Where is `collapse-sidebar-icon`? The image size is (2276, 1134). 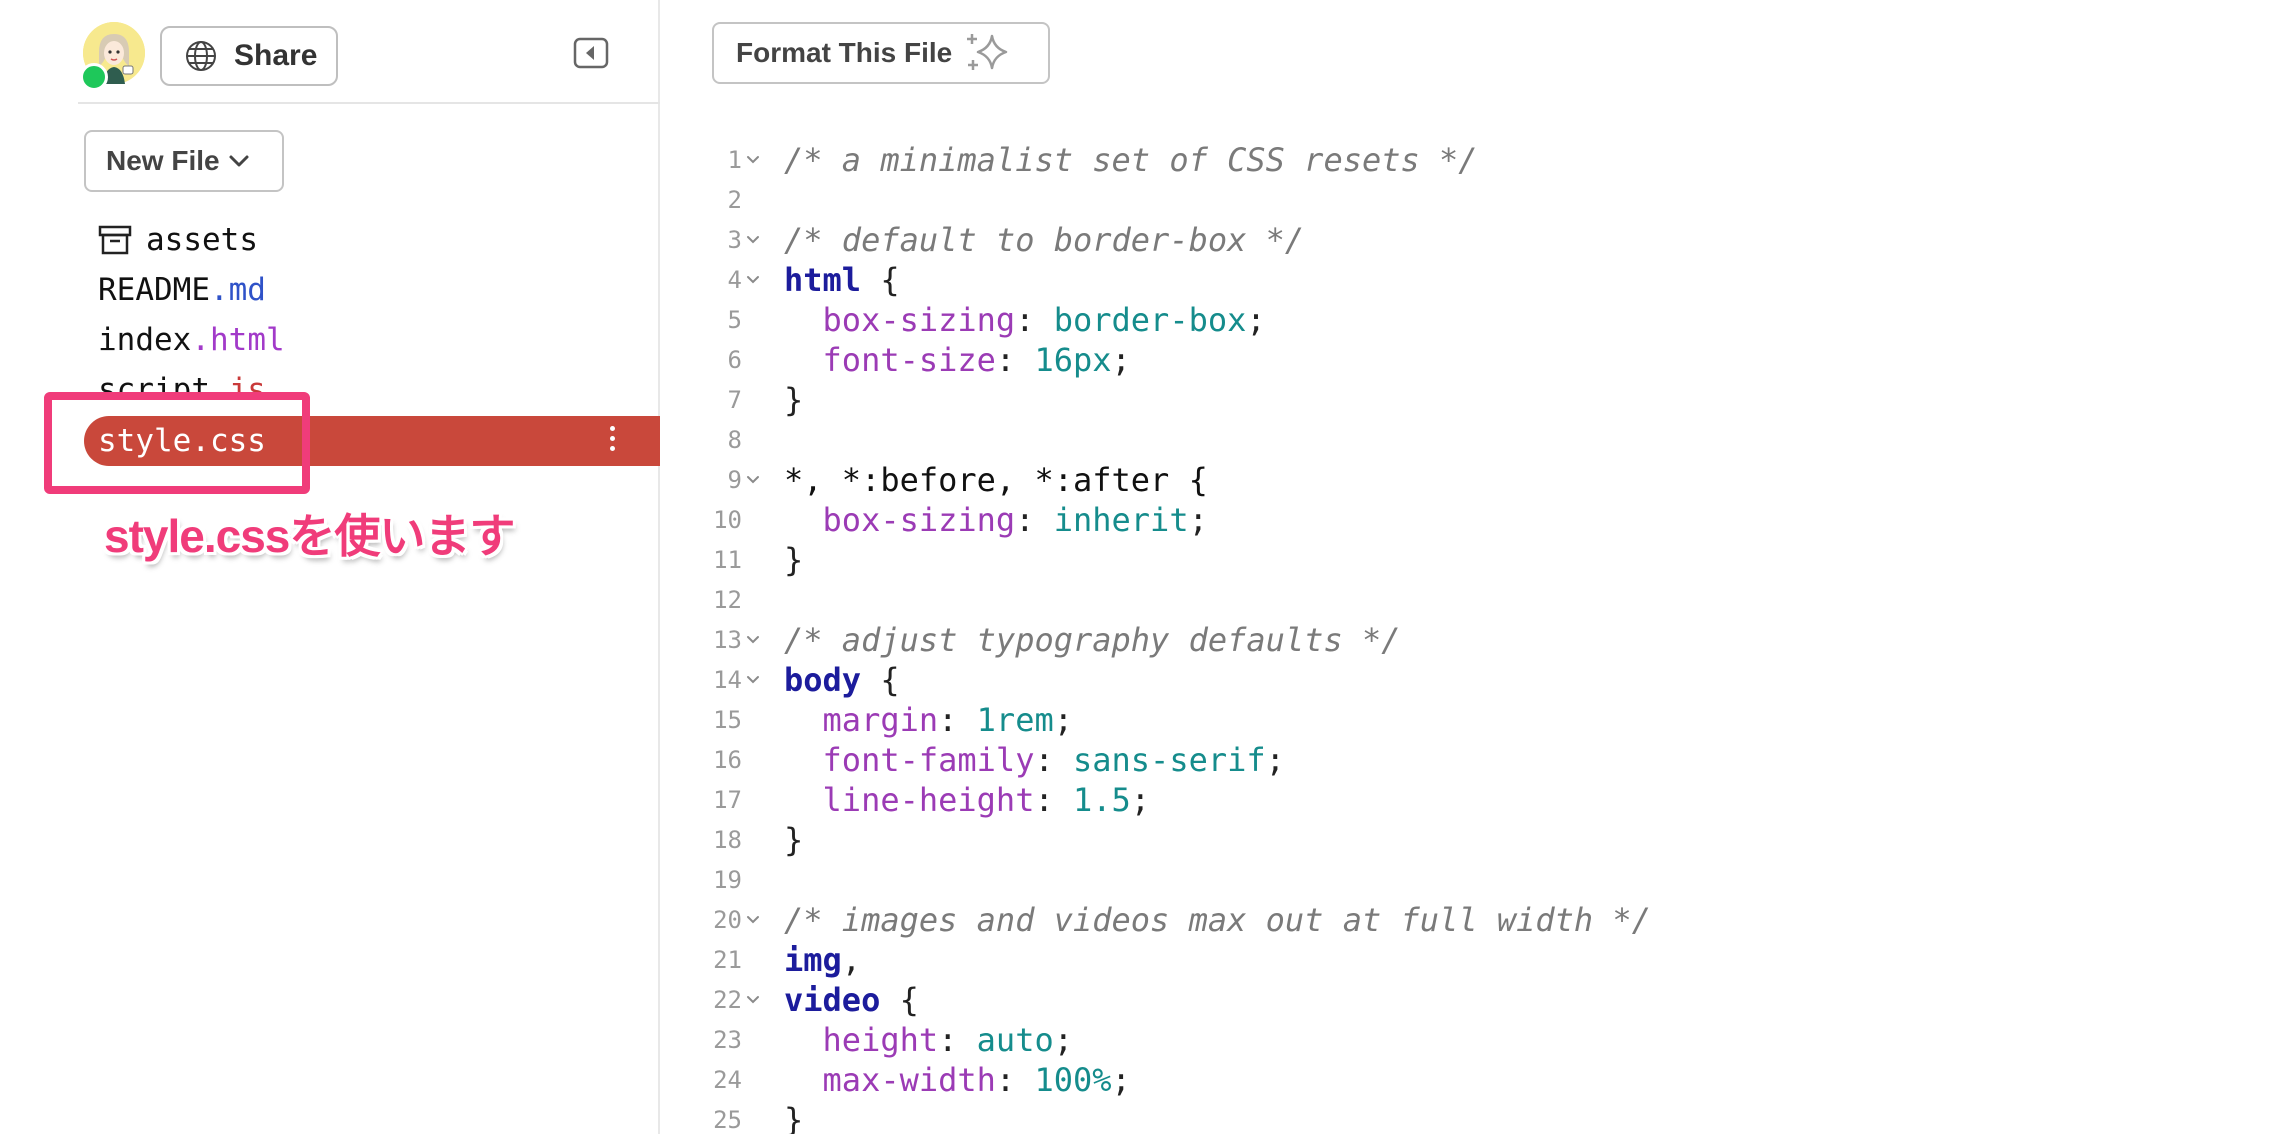
collapse-sidebar-icon is located at coordinates (591, 53).